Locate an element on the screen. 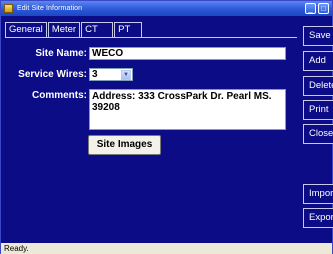  site-name-label: Site Name: is located at coordinates (61, 53).